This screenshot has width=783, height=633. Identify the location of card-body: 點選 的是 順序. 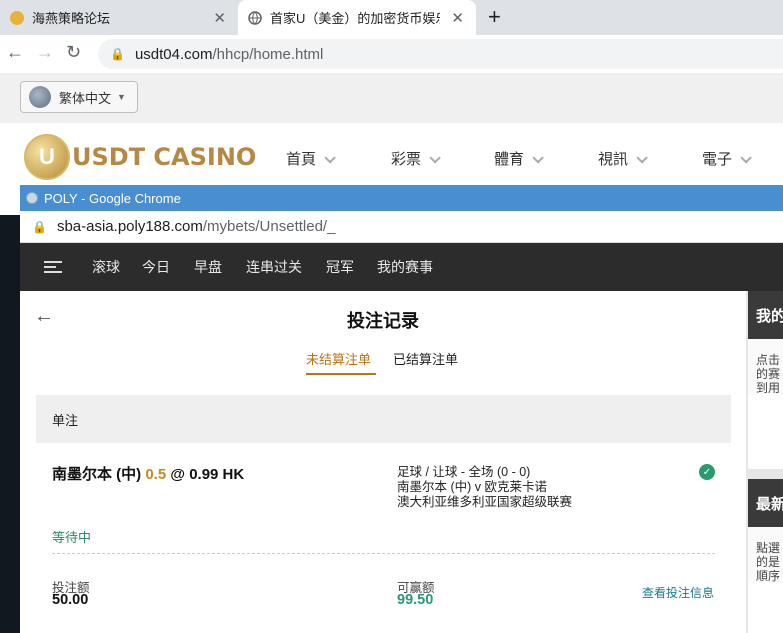
(765, 555).